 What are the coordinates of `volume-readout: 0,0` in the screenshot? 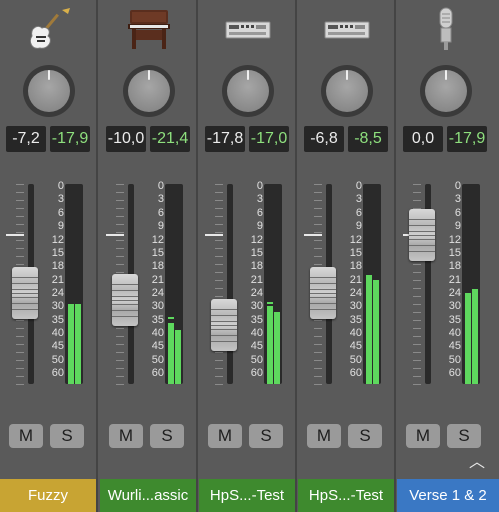 It's located at (423, 139).